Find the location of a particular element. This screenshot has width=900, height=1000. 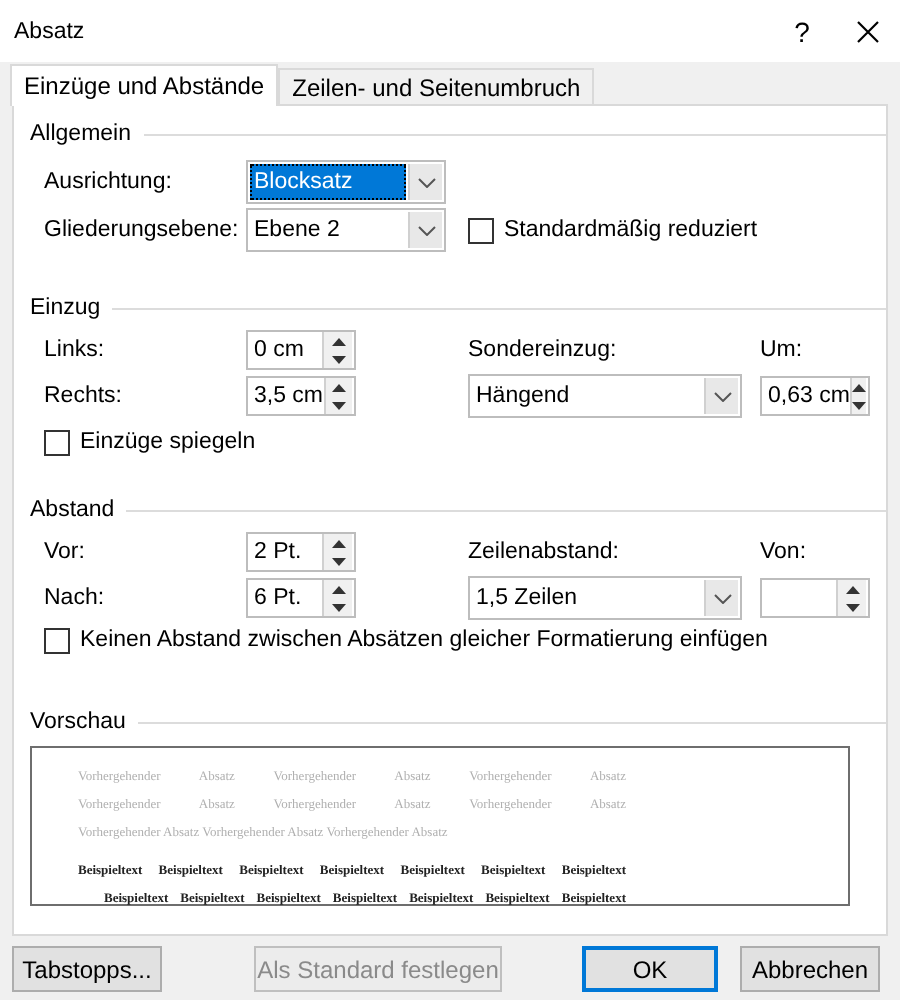

spin-field: 3,5 cm is located at coordinates (301, 396).